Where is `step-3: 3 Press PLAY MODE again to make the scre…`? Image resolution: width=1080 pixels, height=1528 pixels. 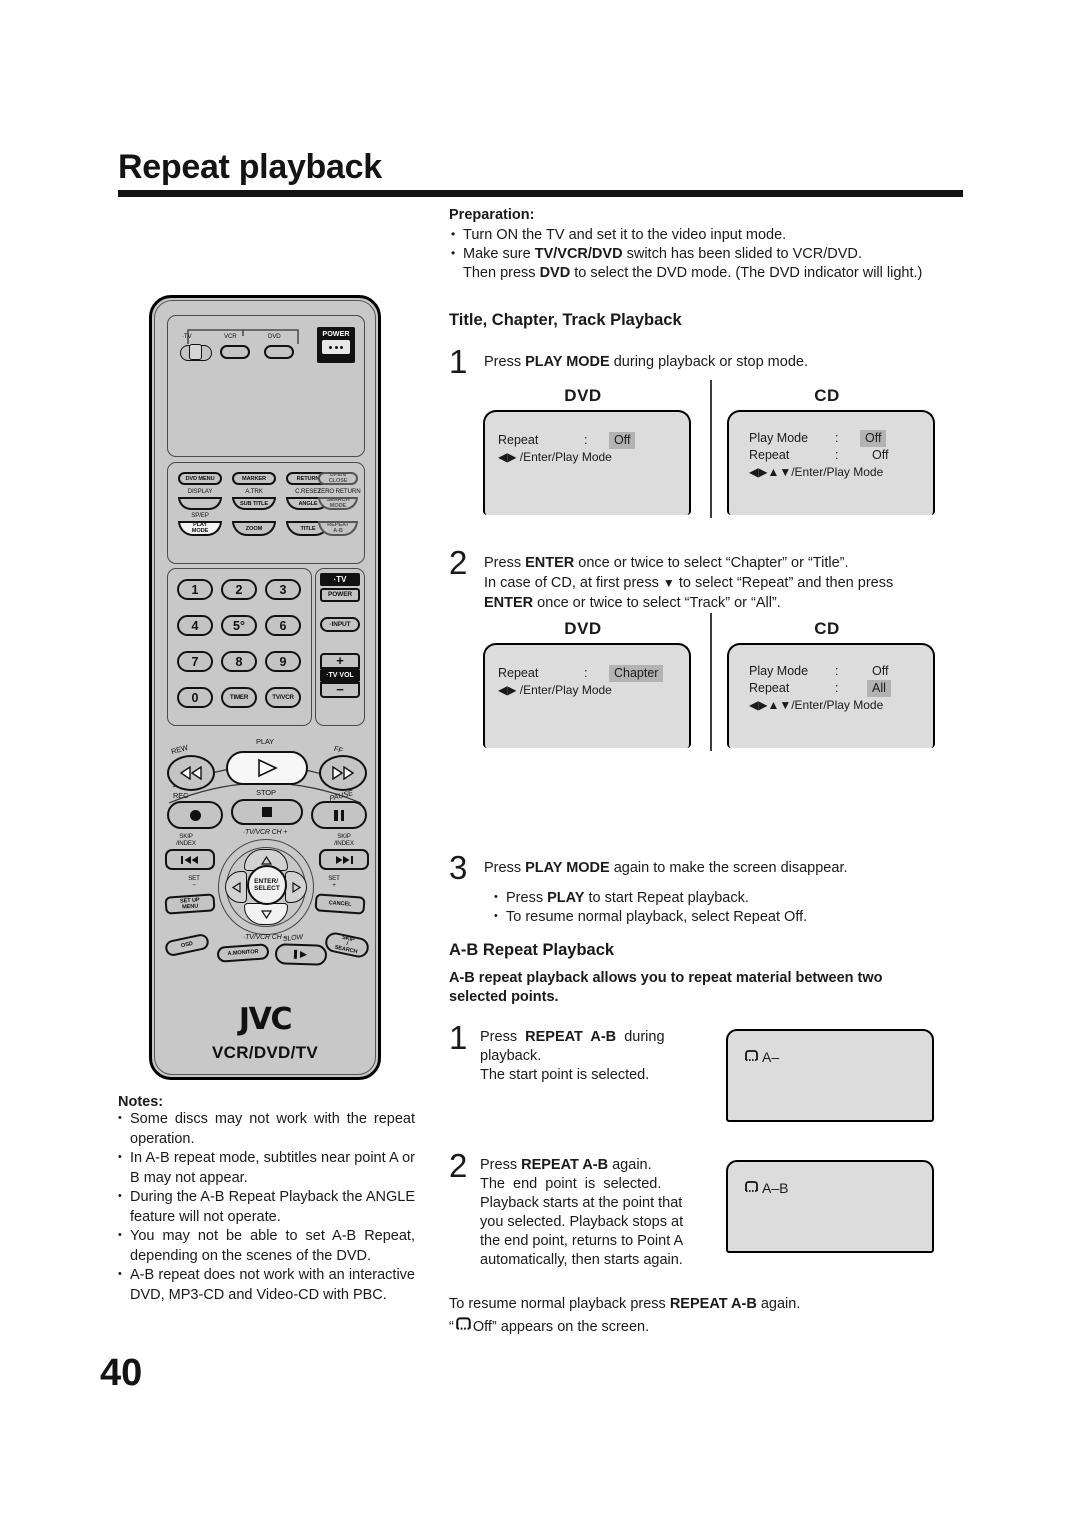
step-3: 3 Press PLAY MODE again to make the scre… is located at coordinates (706, 888).